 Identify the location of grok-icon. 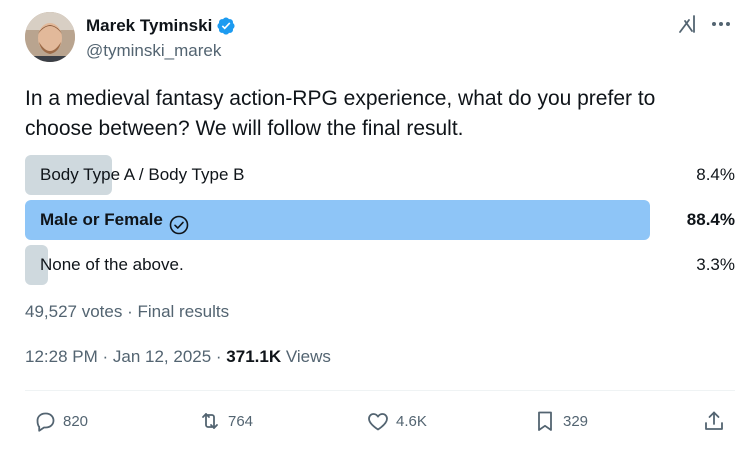
(688, 24).